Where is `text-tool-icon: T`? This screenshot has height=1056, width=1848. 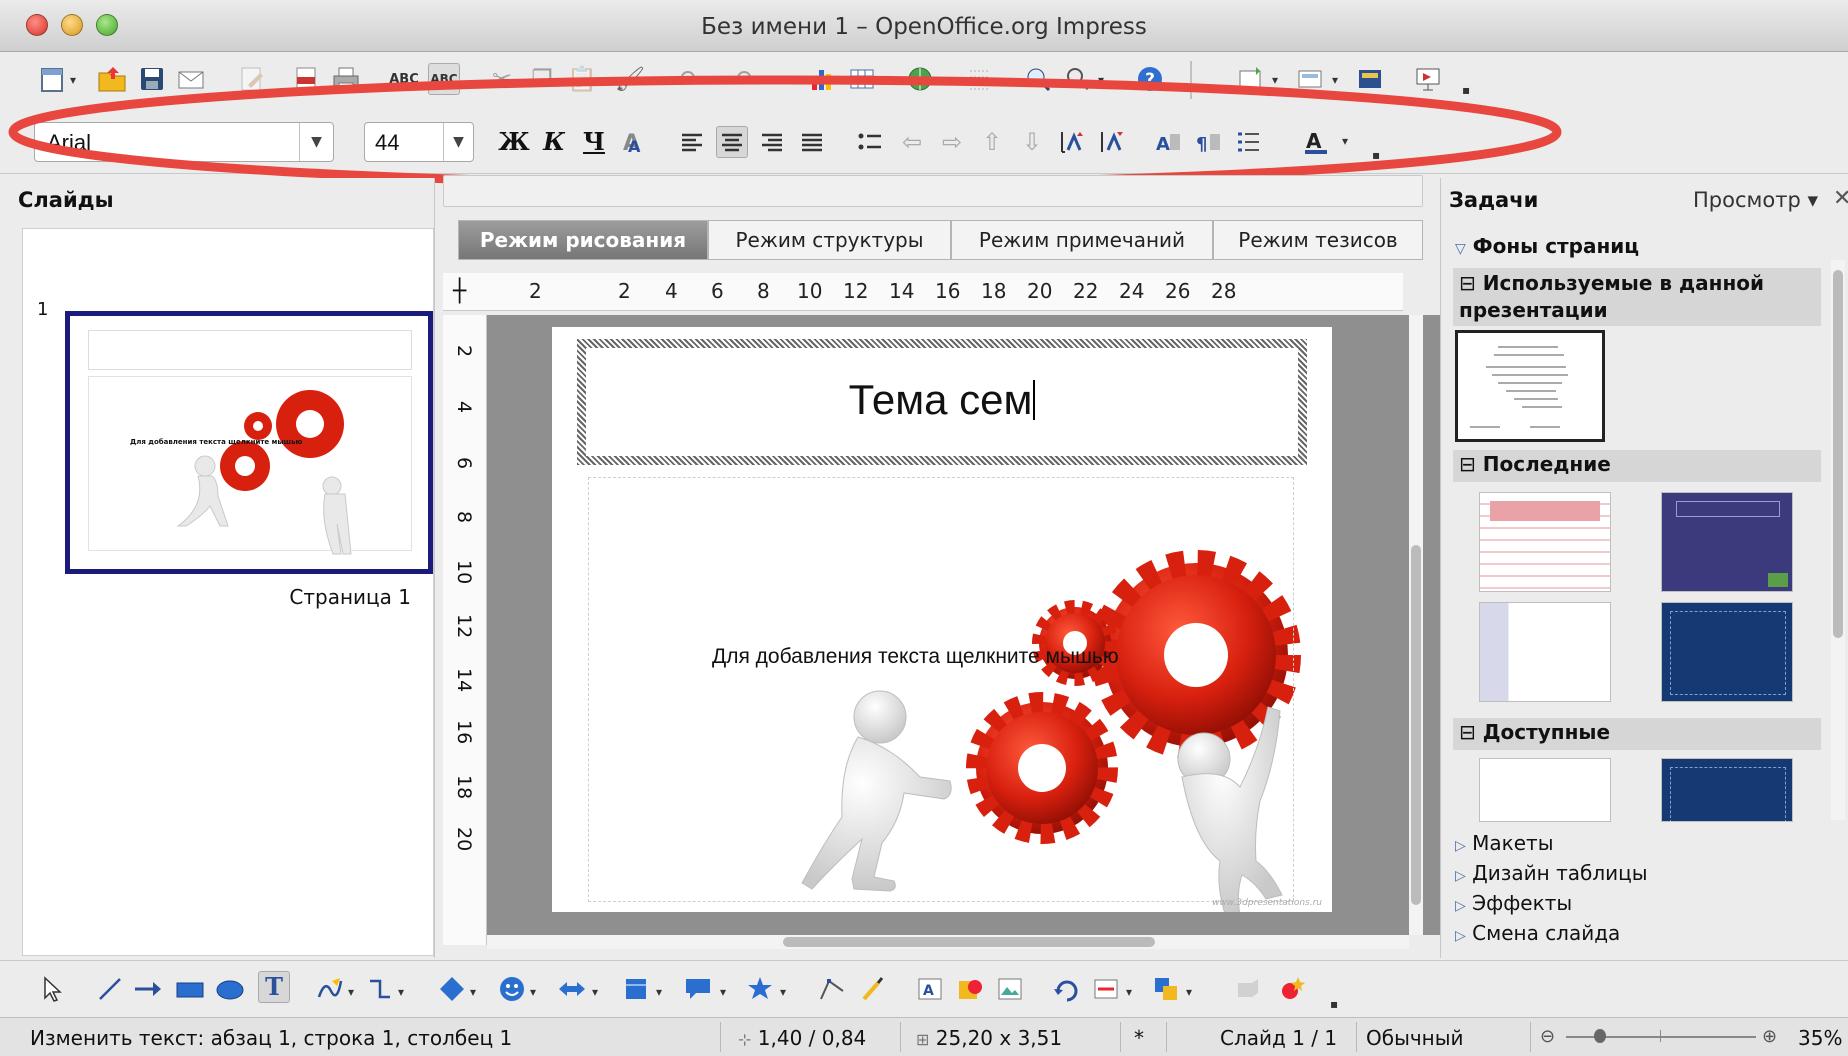 text-tool-icon: T is located at coordinates (274, 987).